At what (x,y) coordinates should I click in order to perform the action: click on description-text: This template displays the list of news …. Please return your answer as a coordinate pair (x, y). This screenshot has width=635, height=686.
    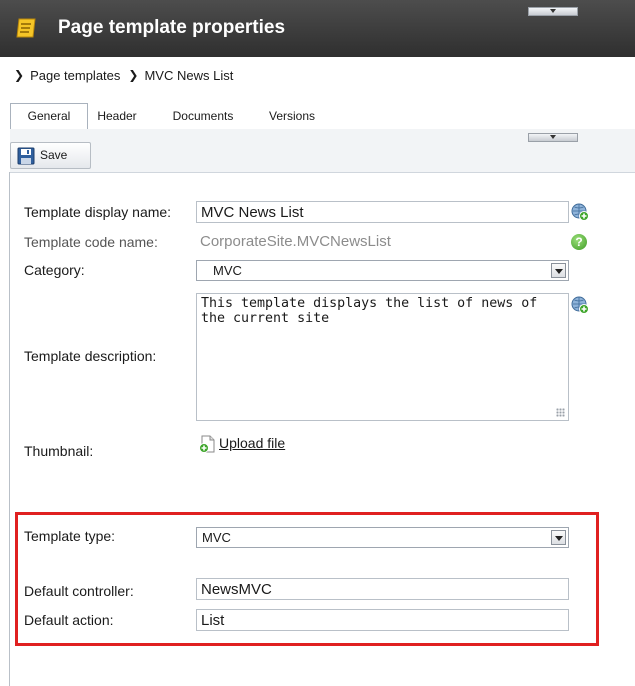
    Looking at the image, I should click on (369, 311).